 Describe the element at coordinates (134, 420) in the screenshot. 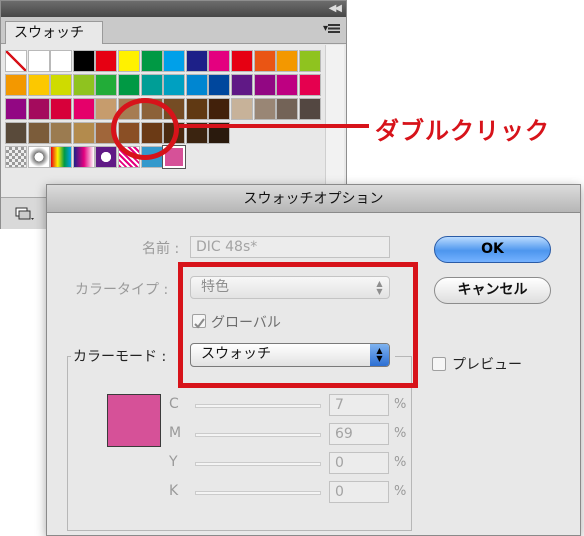

I see `color-preview-swatch` at that location.